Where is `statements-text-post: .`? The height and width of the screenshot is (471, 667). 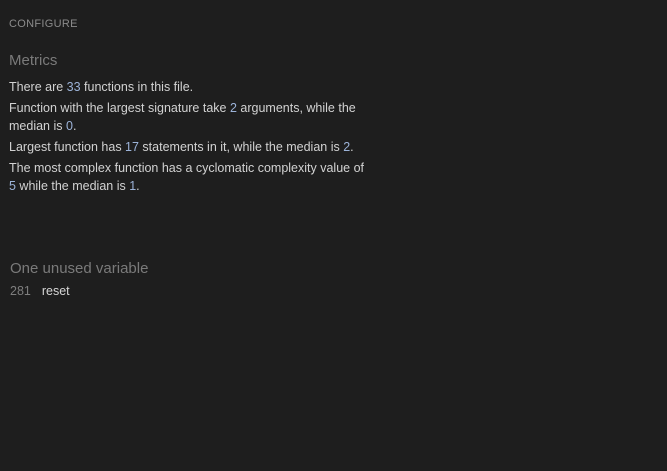 statements-text-post: . is located at coordinates (352, 147).